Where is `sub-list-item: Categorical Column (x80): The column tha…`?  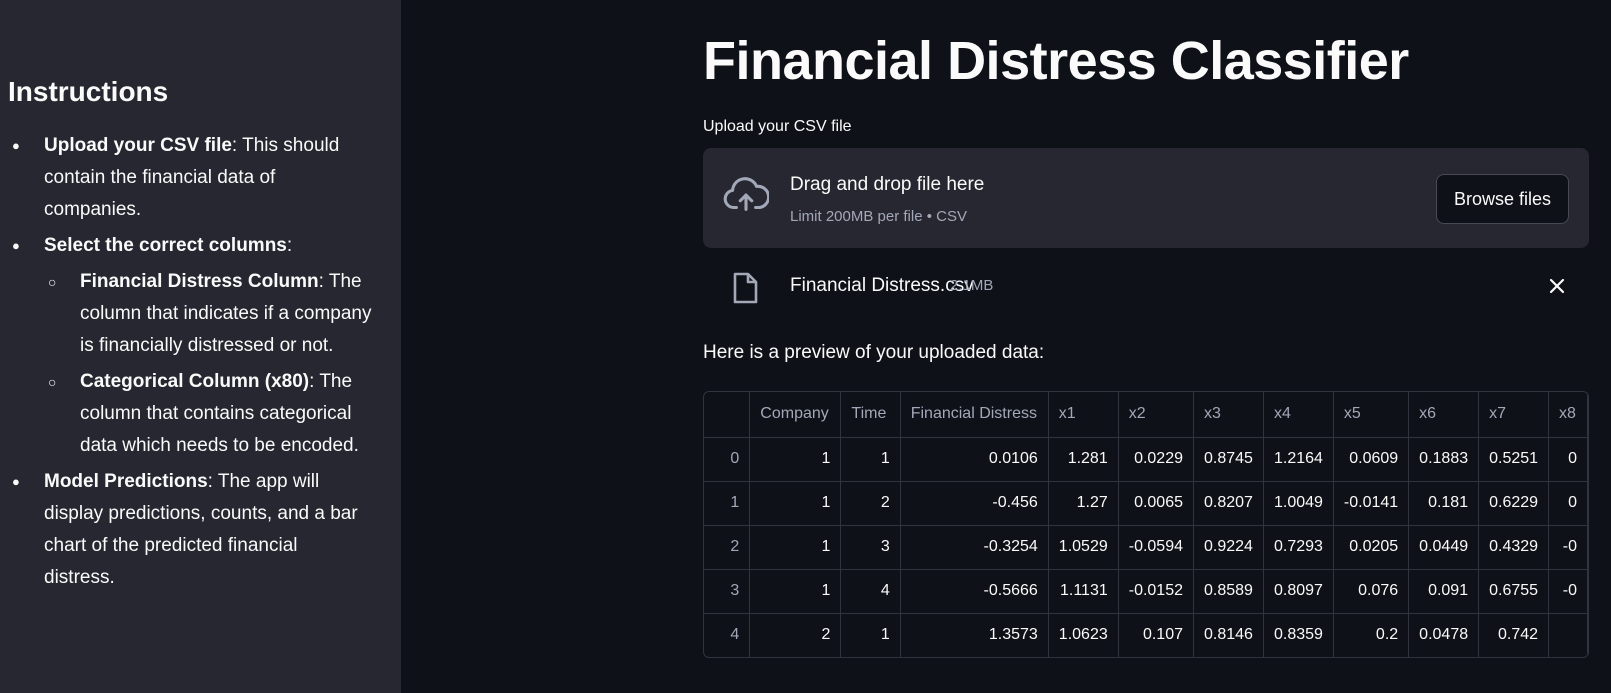
sub-list-item: Categorical Column (x80): The column tha… is located at coordinates (208, 414).